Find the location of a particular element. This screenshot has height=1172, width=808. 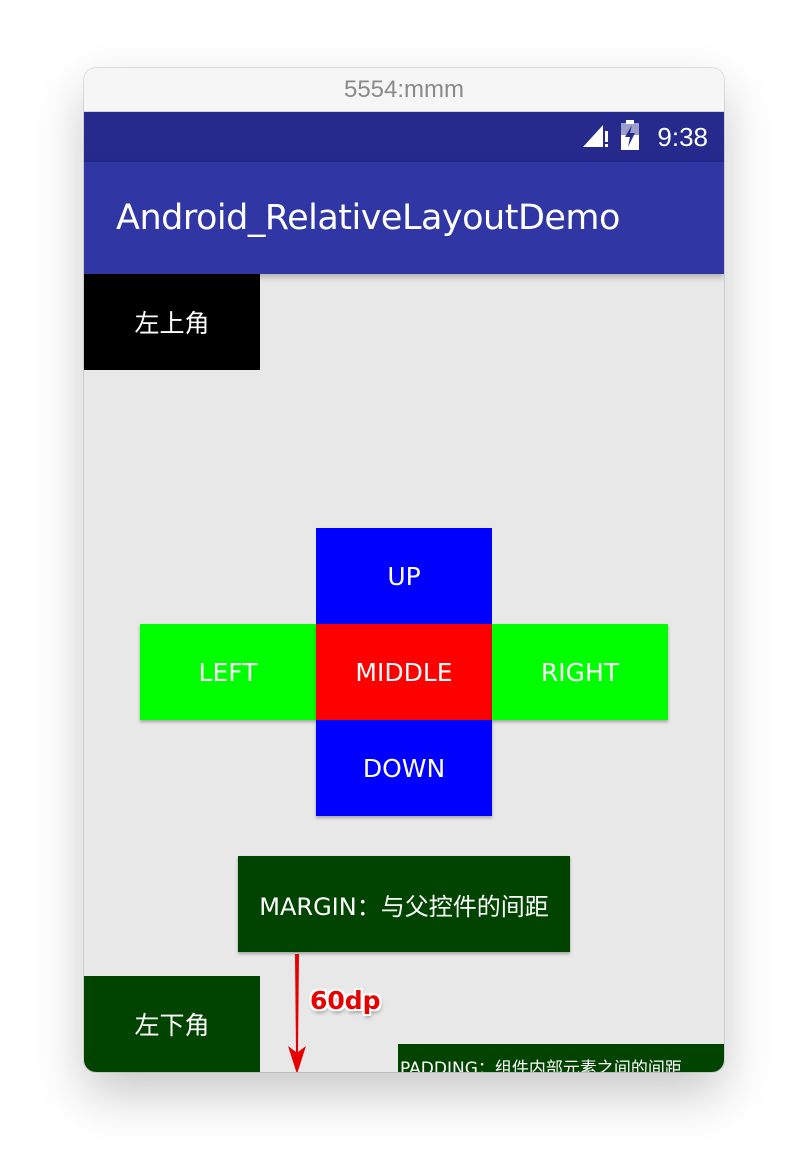

right-label: RIGHT is located at coordinates (580, 672).